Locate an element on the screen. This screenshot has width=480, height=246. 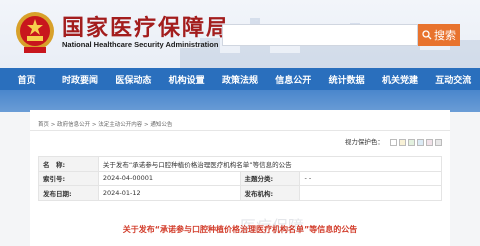
search-button: 搜索 is located at coordinates (439, 35).